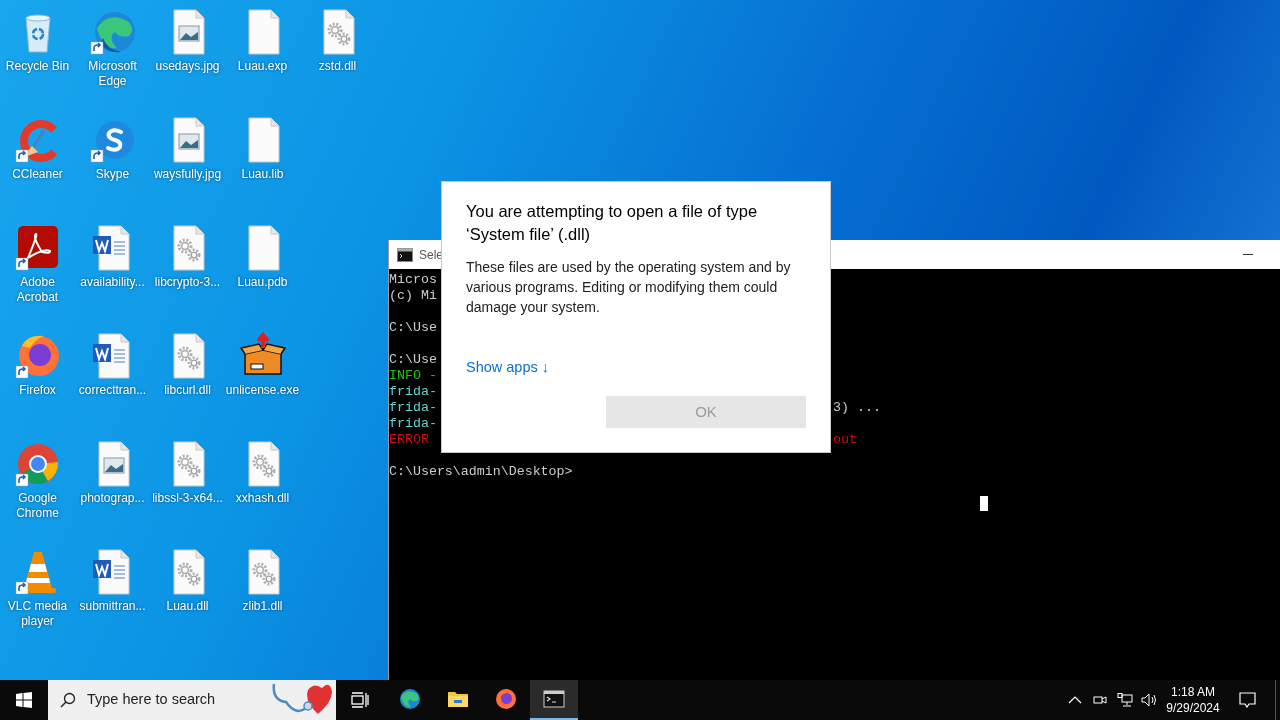  Describe the element at coordinates (1125, 700) in the screenshot. I see `network-icon` at that location.